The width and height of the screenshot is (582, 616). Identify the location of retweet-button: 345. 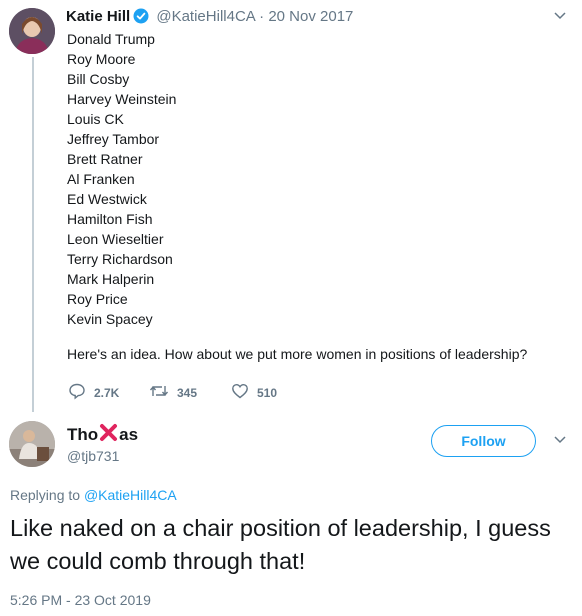
(173, 392).